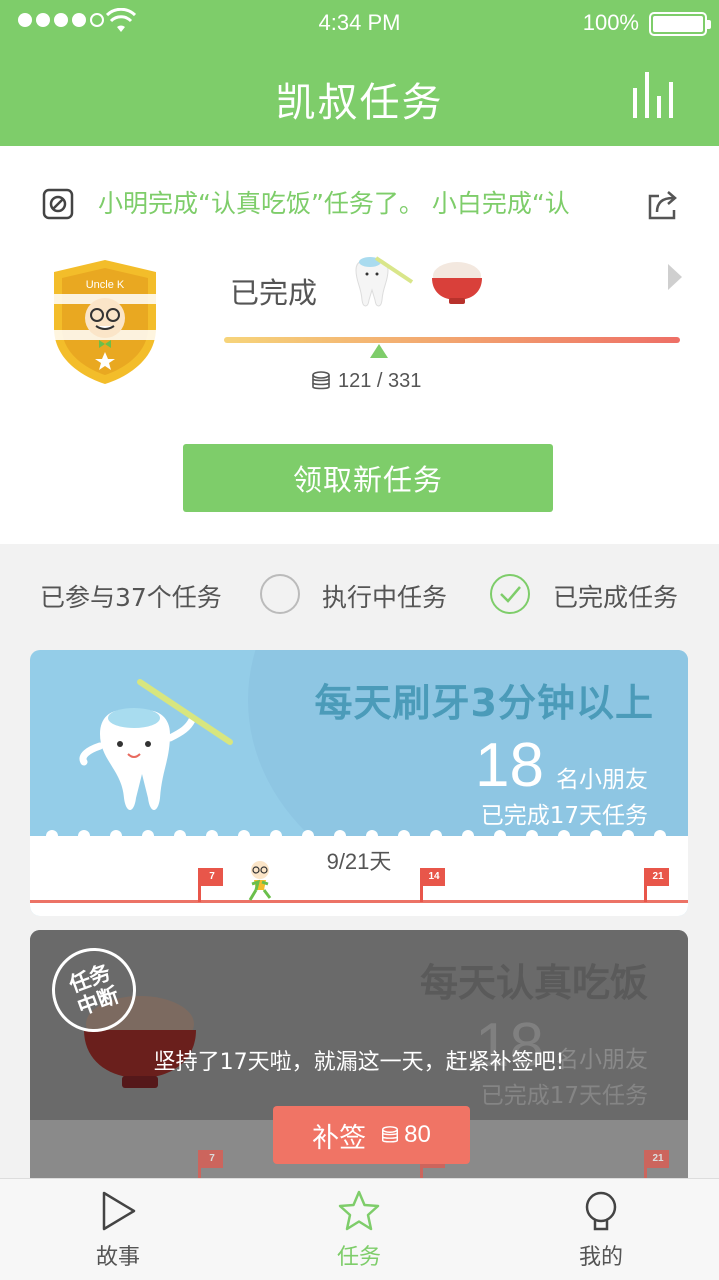 Image resolution: width=719 pixels, height=1280 pixels. I want to click on in-progress-radio, so click(280, 594).